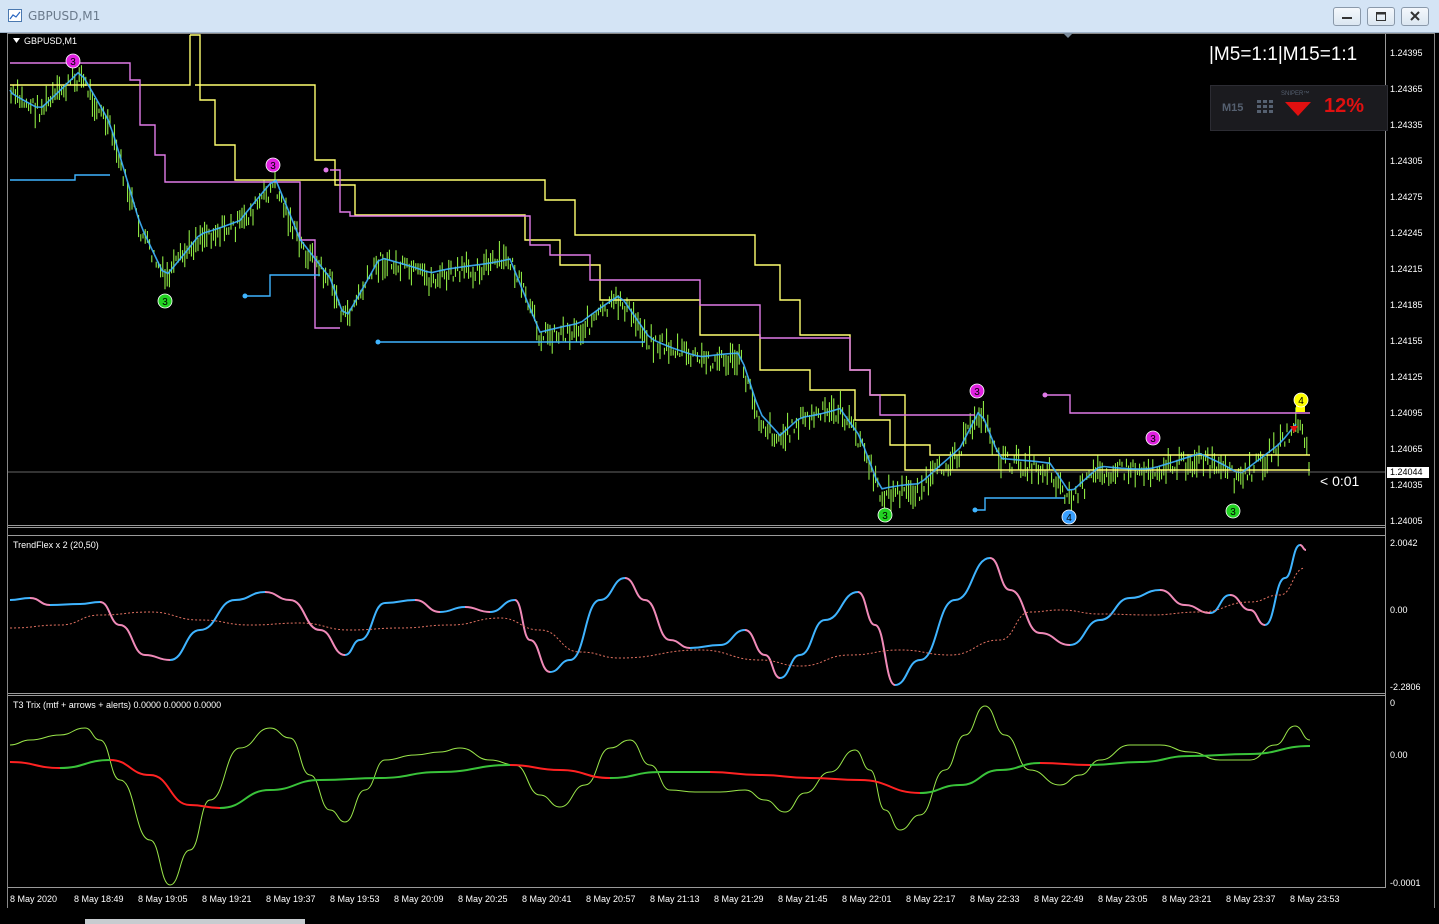 The height and width of the screenshot is (924, 1439). I want to click on close-icon, so click(1415, 16).